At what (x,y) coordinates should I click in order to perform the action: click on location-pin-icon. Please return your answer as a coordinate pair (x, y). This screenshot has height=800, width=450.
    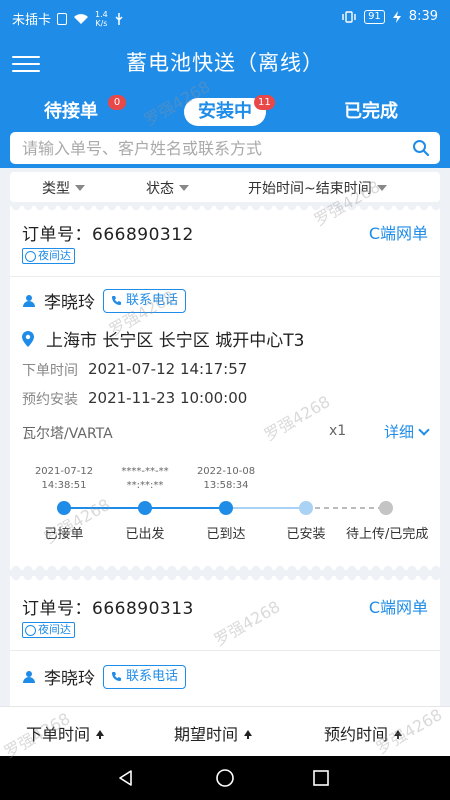
    Looking at the image, I should click on (28, 338).